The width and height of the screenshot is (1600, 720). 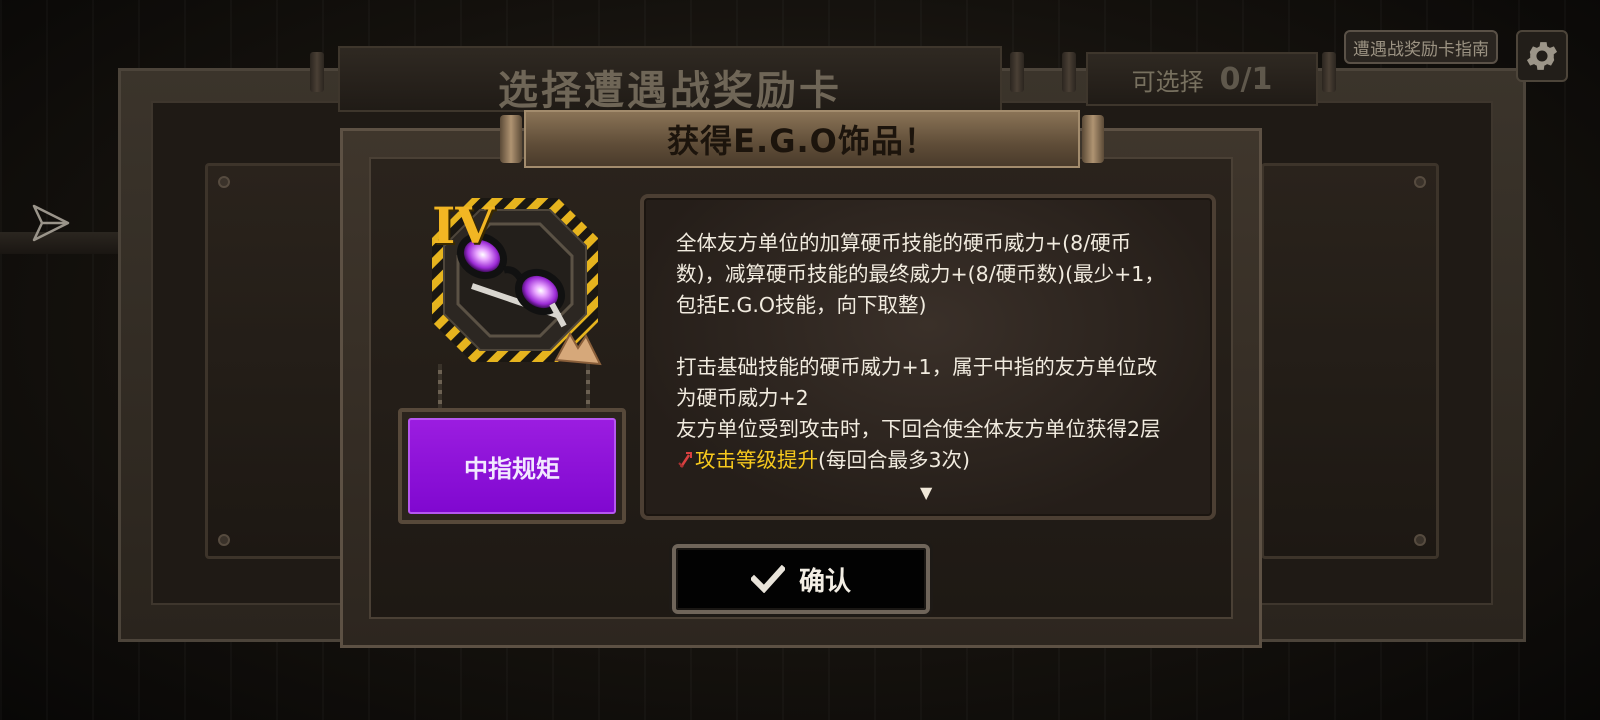 I want to click on dialog-title-bar: 获得E.G.O饰品！, so click(x=802, y=139).